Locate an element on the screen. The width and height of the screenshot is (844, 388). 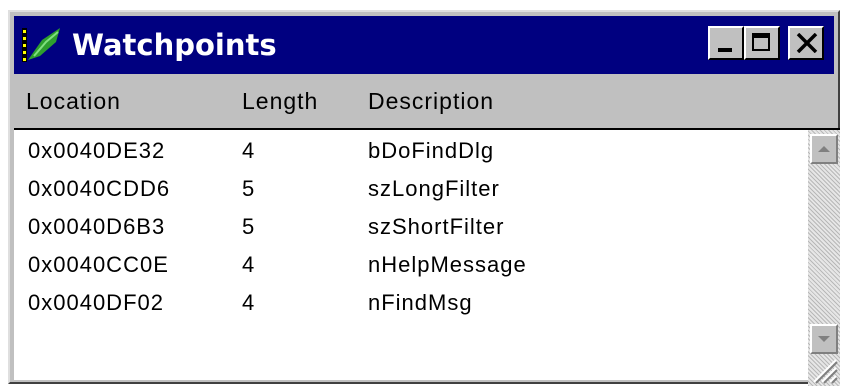
row-location: 0x0040CDD6 is located at coordinates (99, 188).